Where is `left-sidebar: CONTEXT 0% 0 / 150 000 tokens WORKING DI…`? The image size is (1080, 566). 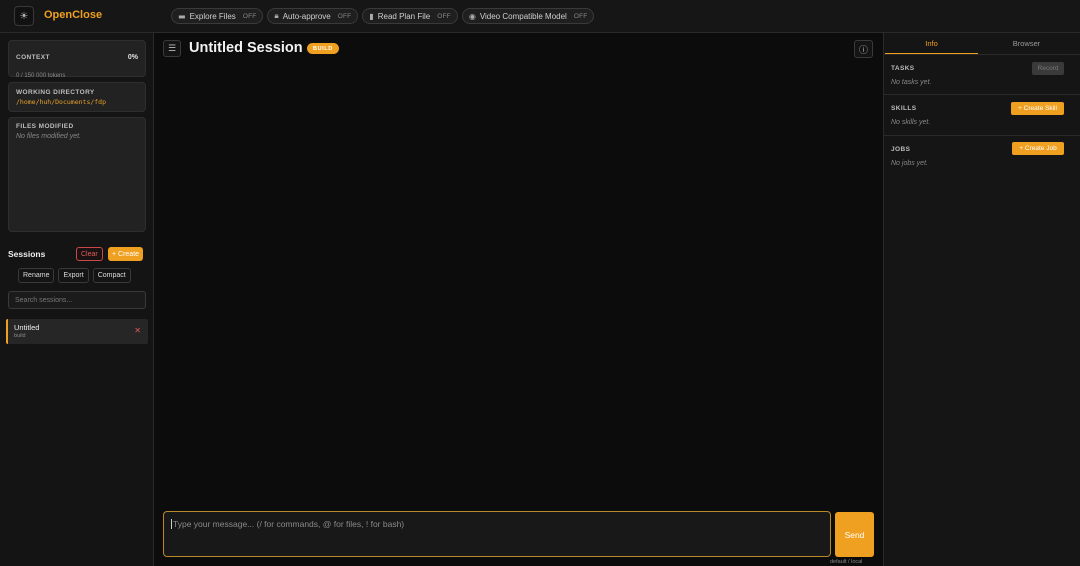
left-sidebar: CONTEXT 0% 0 / 150 000 tokens WORKING DI… is located at coordinates (77, 299).